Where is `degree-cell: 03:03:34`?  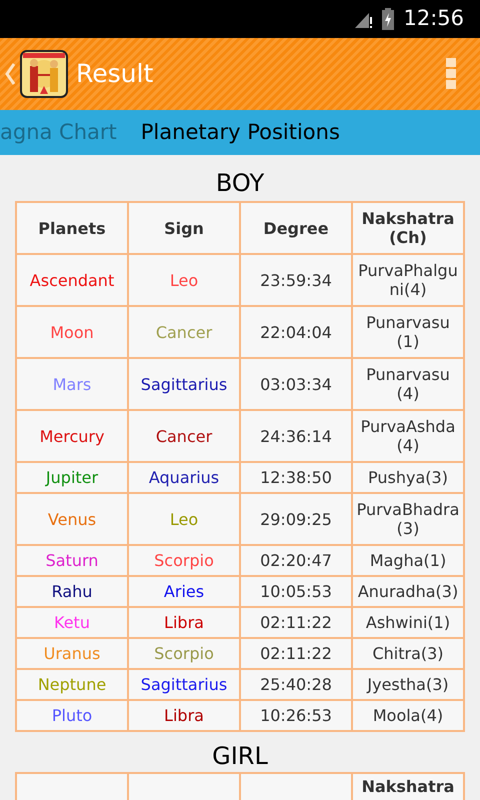 degree-cell: 03:03:34 is located at coordinates (296, 384).